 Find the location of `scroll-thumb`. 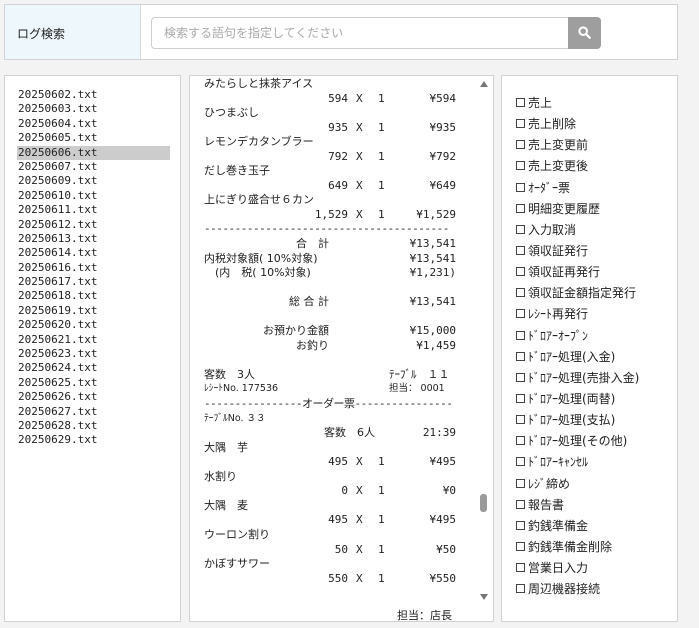

scroll-thumb is located at coordinates (483, 503).